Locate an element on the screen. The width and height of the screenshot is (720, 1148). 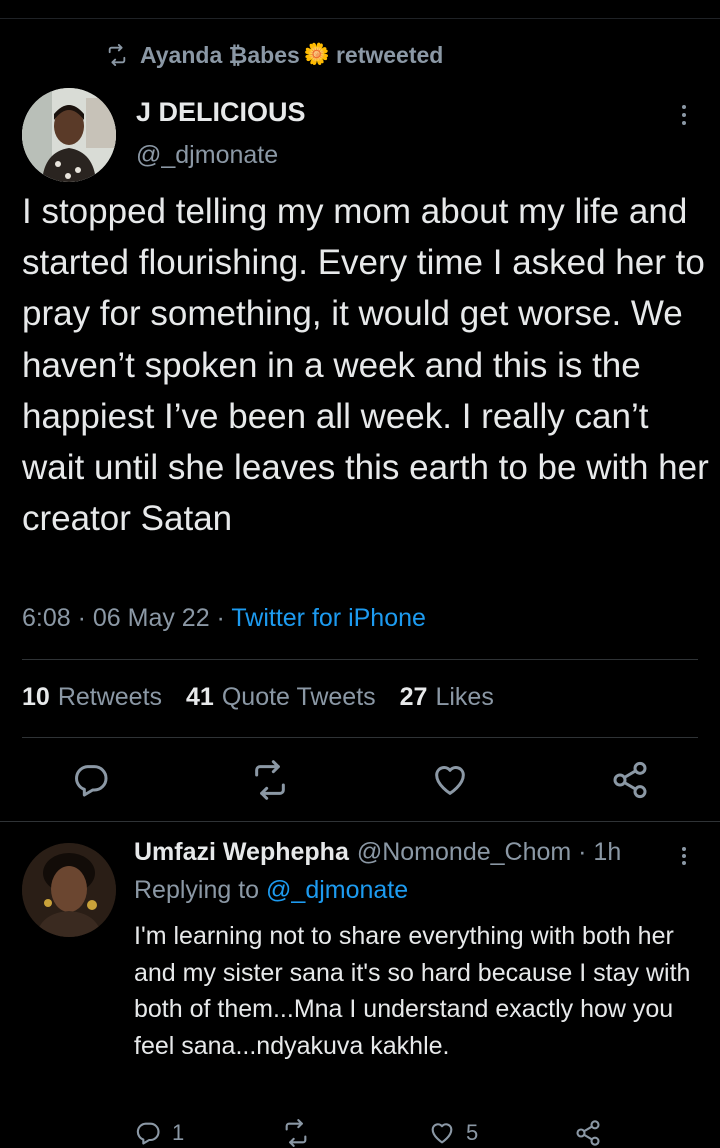
author-handle: @_djmonate is located at coordinates (207, 155).